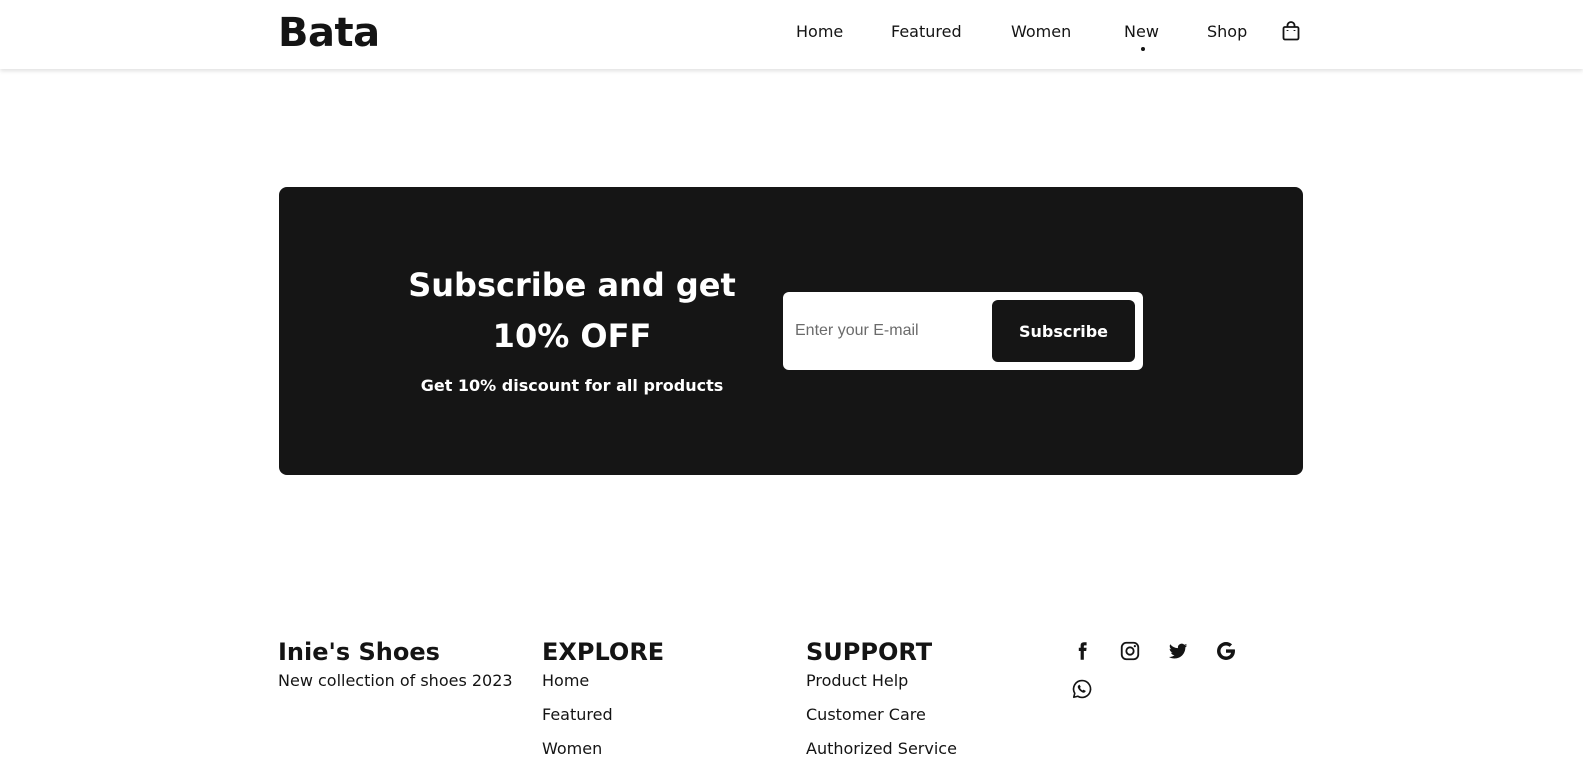 This screenshot has height=773, width=1583. What do you see at coordinates (1141, 32) in the screenshot?
I see `nav-new: New` at bounding box center [1141, 32].